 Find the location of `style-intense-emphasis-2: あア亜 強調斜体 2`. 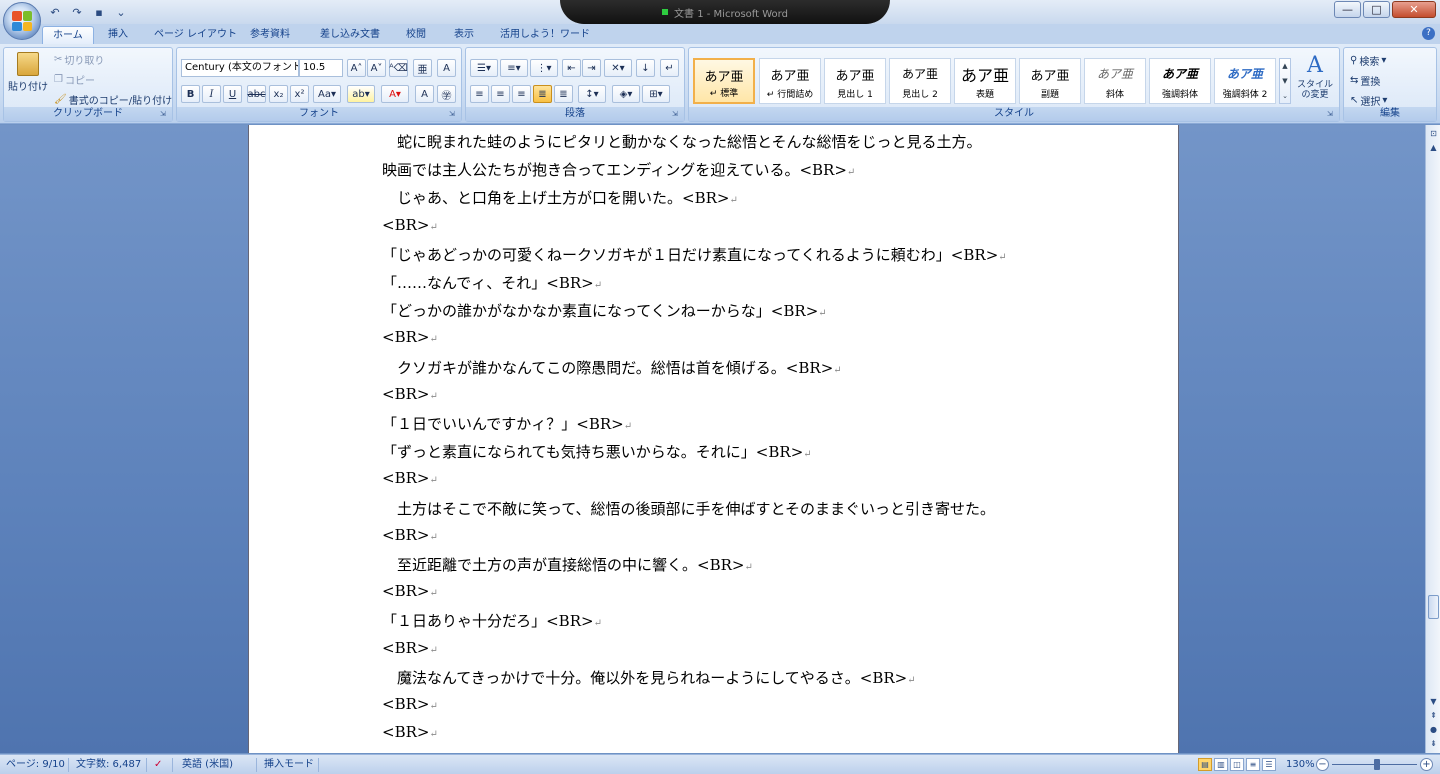

style-intense-emphasis-2: あア亜 強調斜体 2 is located at coordinates (1245, 81).